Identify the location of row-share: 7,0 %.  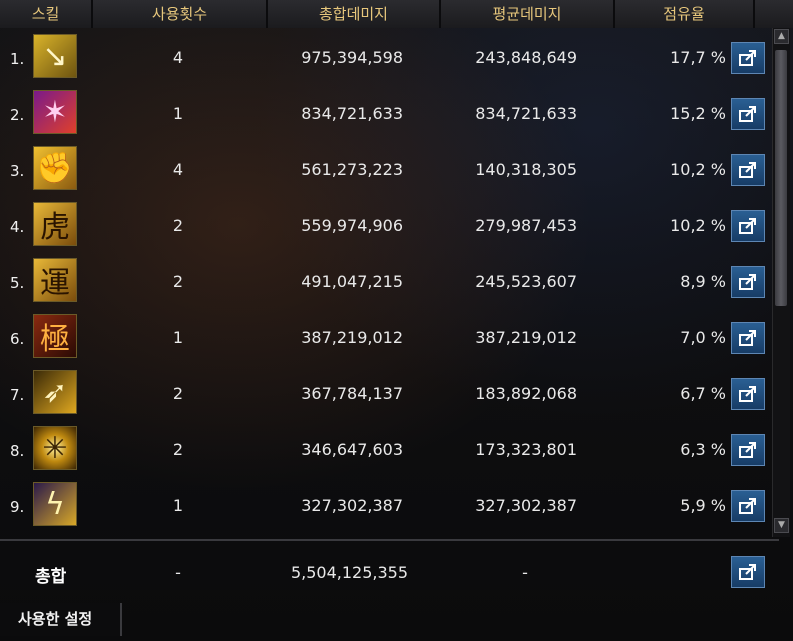
(703, 337).